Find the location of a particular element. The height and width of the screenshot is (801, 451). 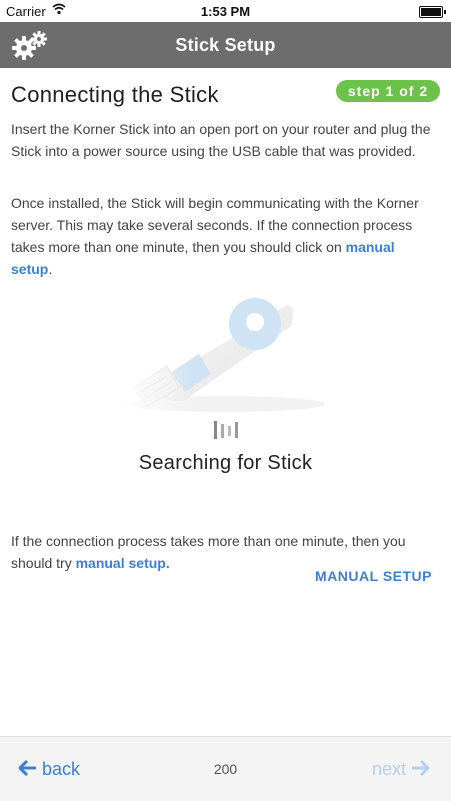

nav-bar: Stick Setup is located at coordinates (225, 45).